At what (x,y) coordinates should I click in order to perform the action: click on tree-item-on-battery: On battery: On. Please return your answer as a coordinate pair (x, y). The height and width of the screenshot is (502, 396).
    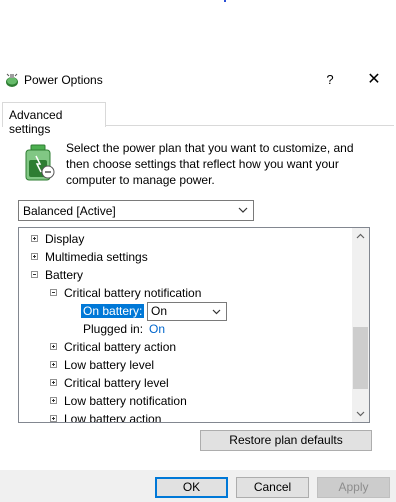
    Looking at the image, I should click on (191, 311).